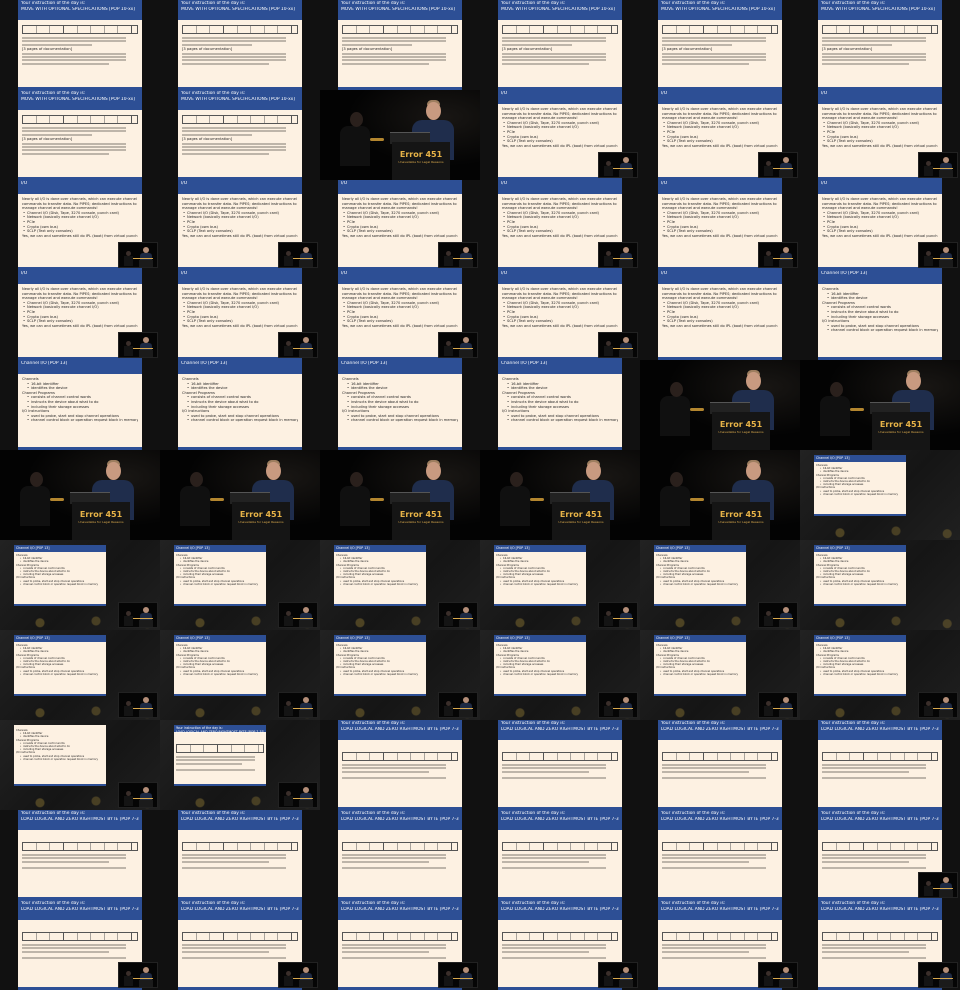 The width and height of the screenshot is (960, 990). I want to click on slide-bullet: SCLP (Text only consoles), so click(400, 321).